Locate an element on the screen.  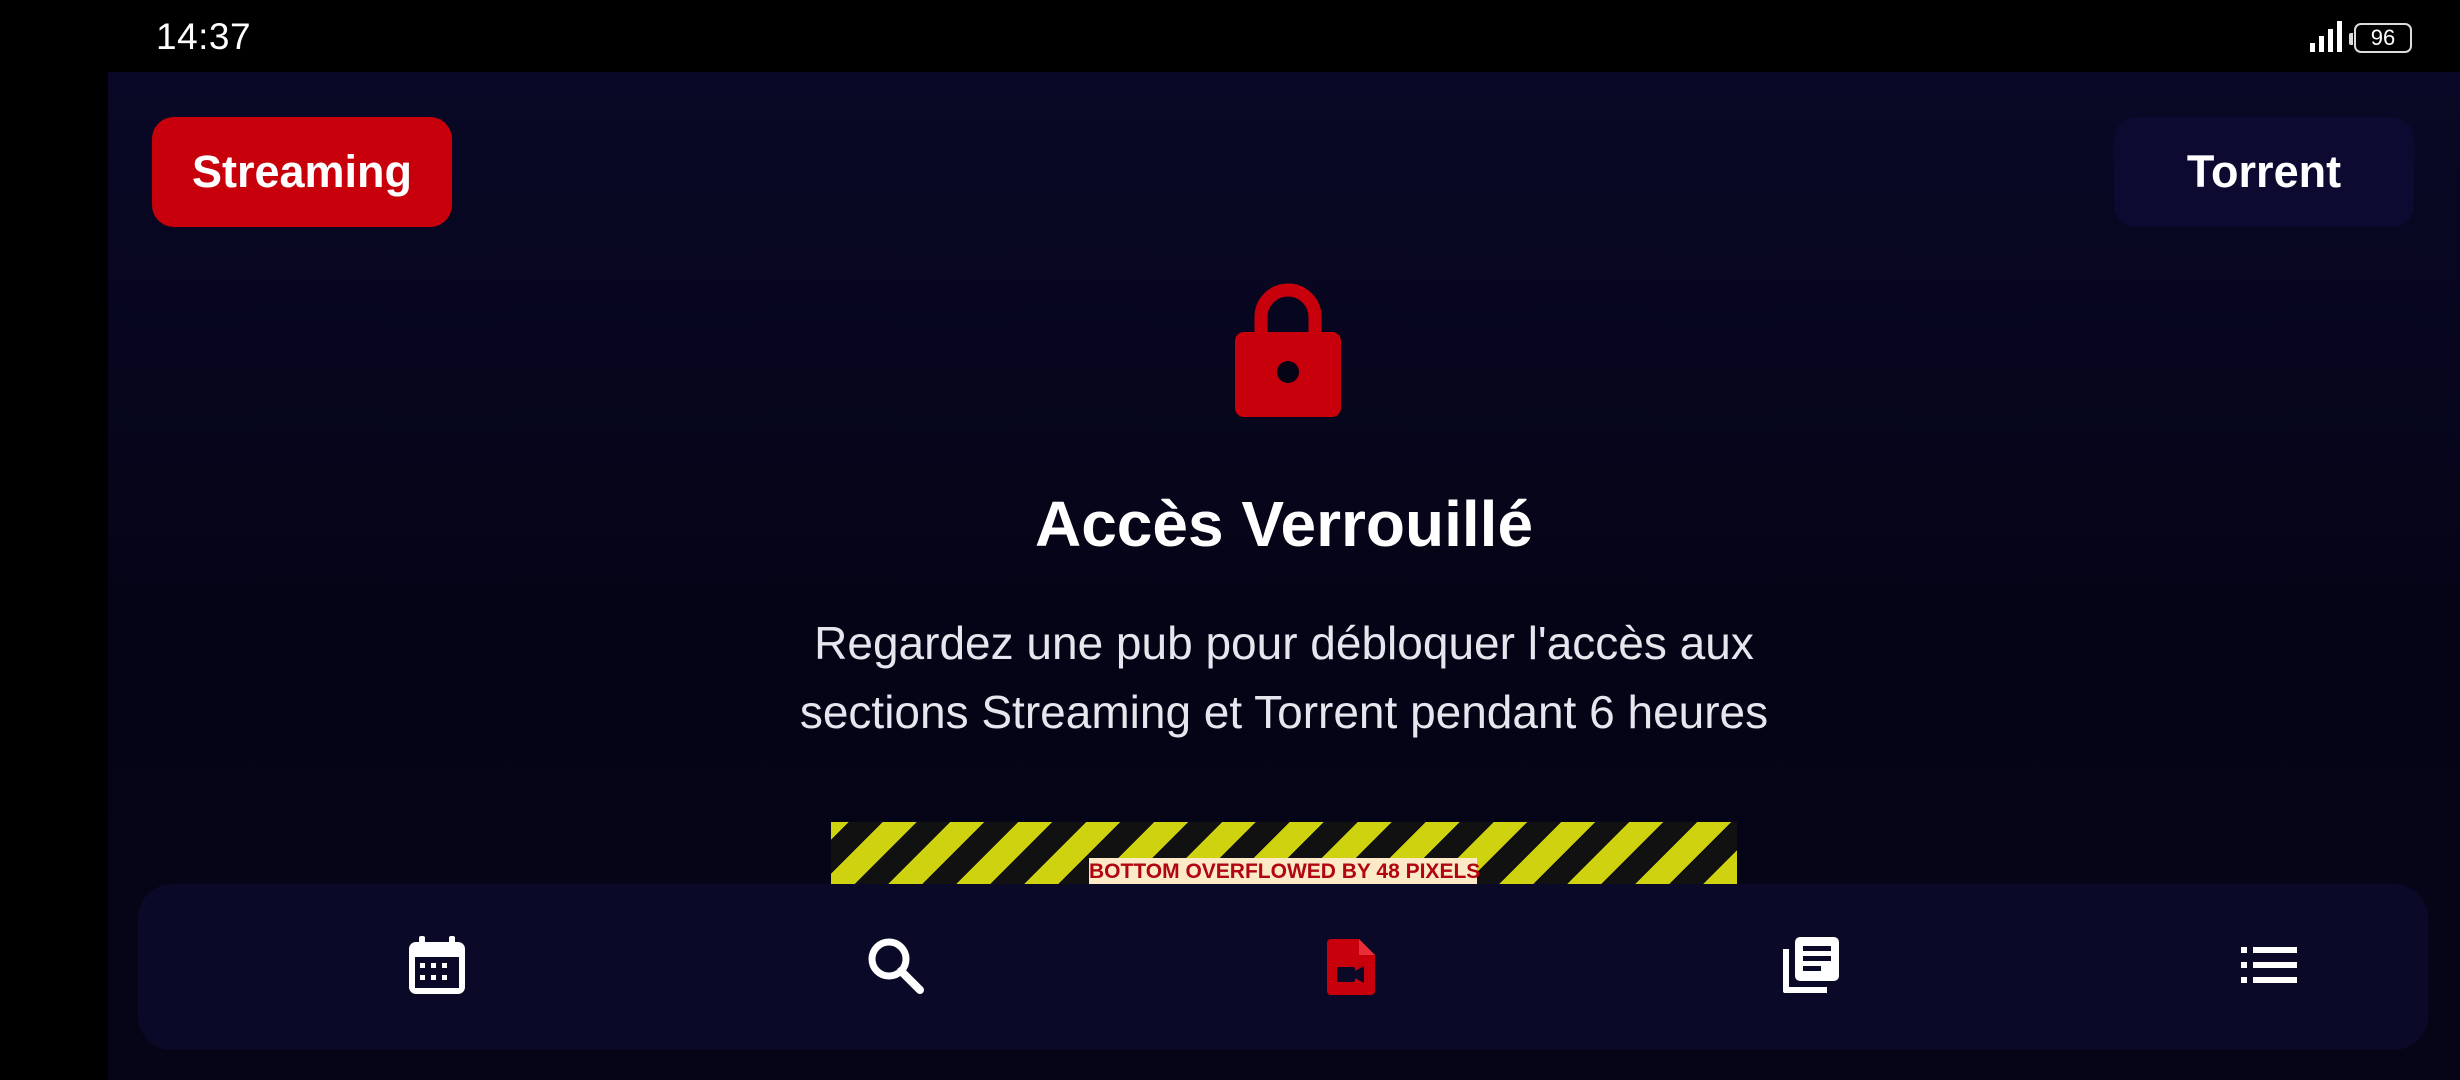
overflow-warning-label: BOTTOM OVERFLOWED BY 48 PIXELS is located at coordinates (1285, 871).